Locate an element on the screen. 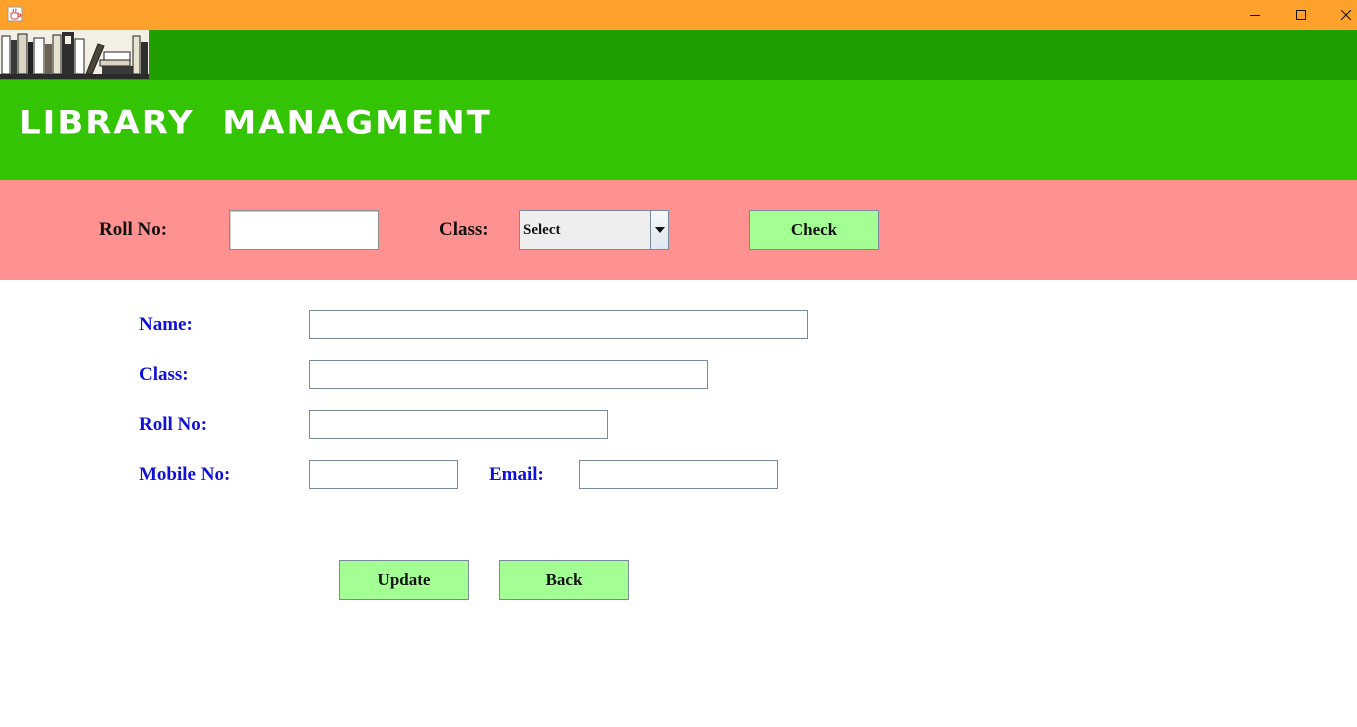 The width and height of the screenshot is (1357, 727). close-icon is located at coordinates (1345, 14).